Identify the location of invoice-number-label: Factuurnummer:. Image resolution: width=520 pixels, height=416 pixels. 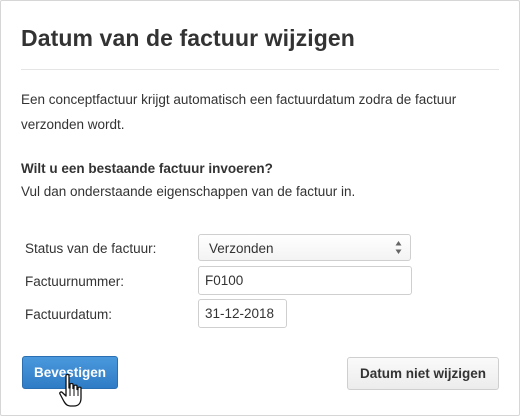
(75, 281).